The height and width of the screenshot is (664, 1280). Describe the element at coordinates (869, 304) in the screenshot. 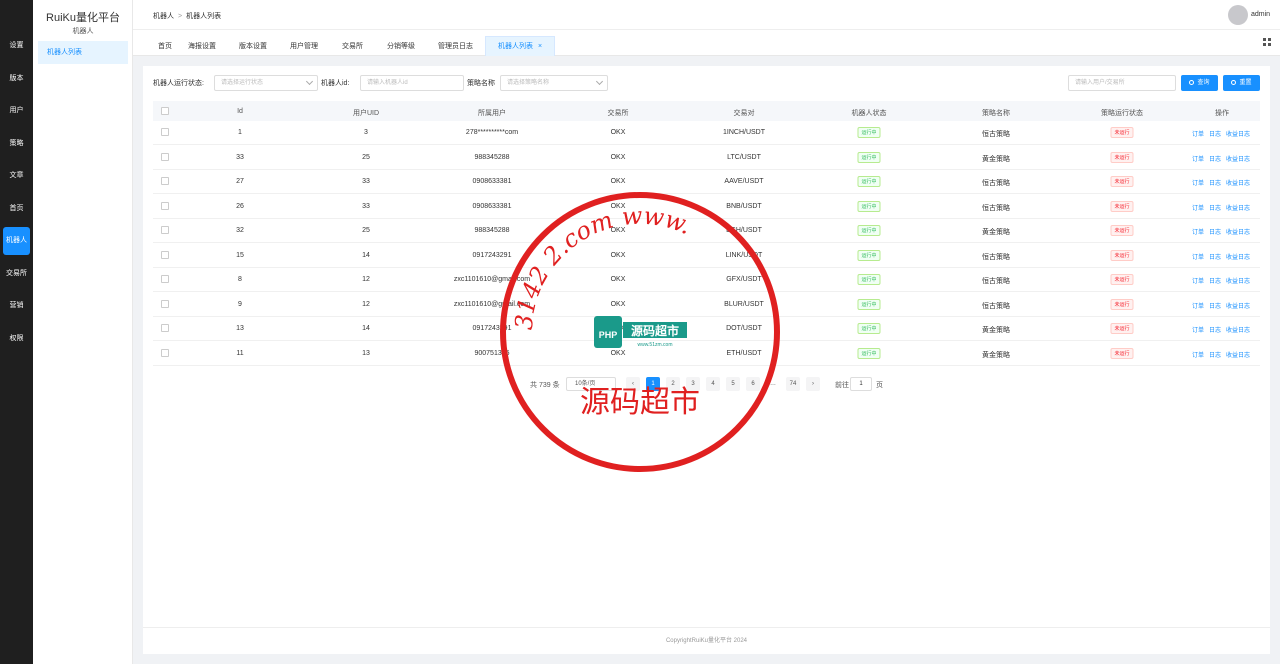

I see `robot-status-badge: 运行中` at that location.